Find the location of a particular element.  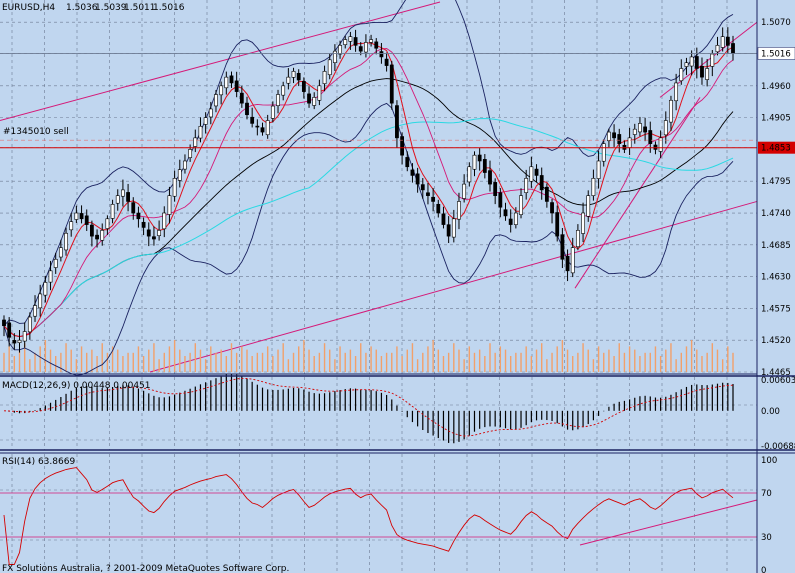

price-tick-label: 1.4795 is located at coordinates (776, 182).